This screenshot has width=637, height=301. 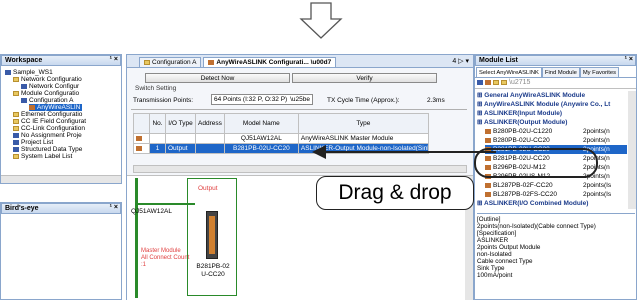 What do you see at coordinates (42, 156) in the screenshot?
I see `tree-item-system-label: System Label List` at bounding box center [42, 156].